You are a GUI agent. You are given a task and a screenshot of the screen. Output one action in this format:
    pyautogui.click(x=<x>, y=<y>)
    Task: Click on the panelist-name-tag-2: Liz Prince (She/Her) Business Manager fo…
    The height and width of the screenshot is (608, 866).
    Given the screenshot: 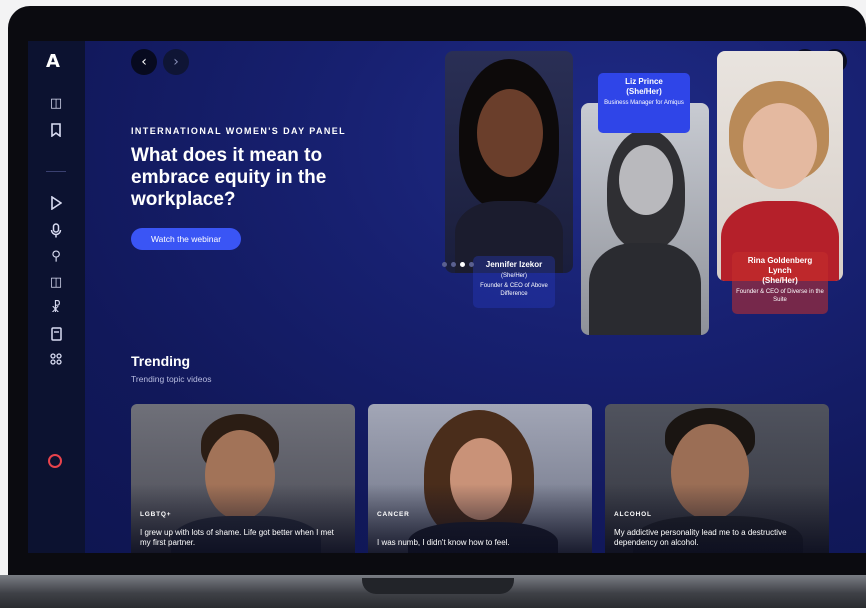 What is the action you would take?
    pyautogui.click(x=644, y=103)
    